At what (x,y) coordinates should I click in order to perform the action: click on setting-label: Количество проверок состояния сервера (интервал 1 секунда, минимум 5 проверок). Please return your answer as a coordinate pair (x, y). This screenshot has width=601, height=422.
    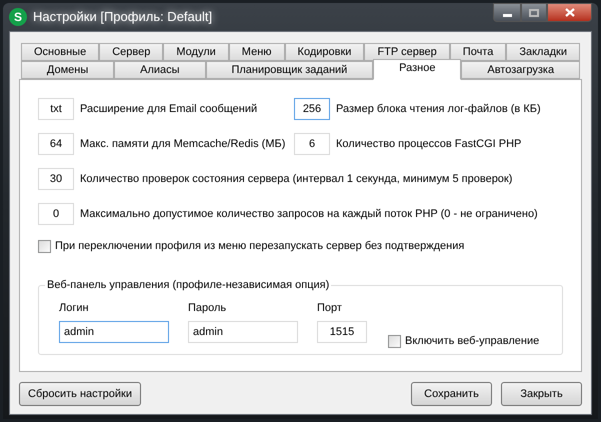
    Looking at the image, I should click on (296, 179).